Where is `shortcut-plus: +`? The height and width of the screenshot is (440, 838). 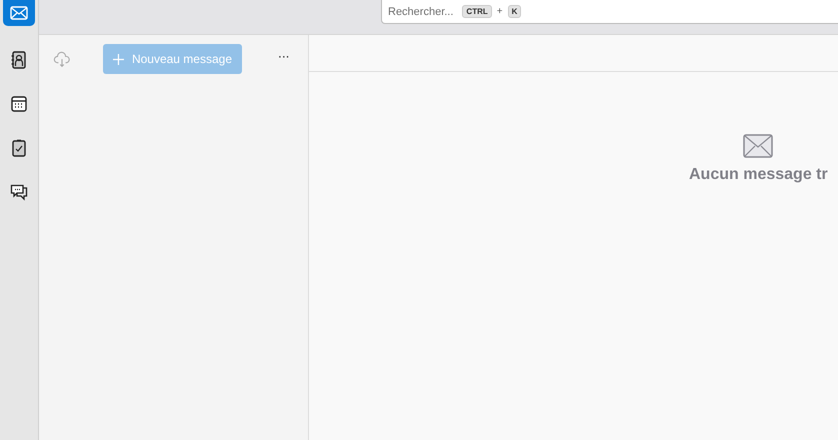
shortcut-plus: + is located at coordinates (499, 11).